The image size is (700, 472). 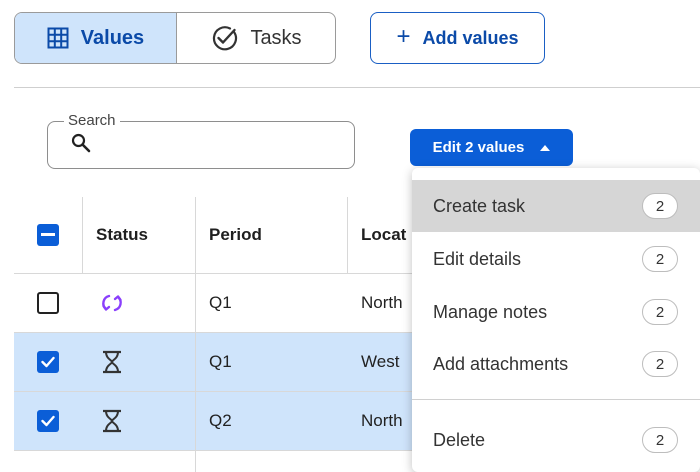 I want to click on minus-icon, so click(x=48, y=234).